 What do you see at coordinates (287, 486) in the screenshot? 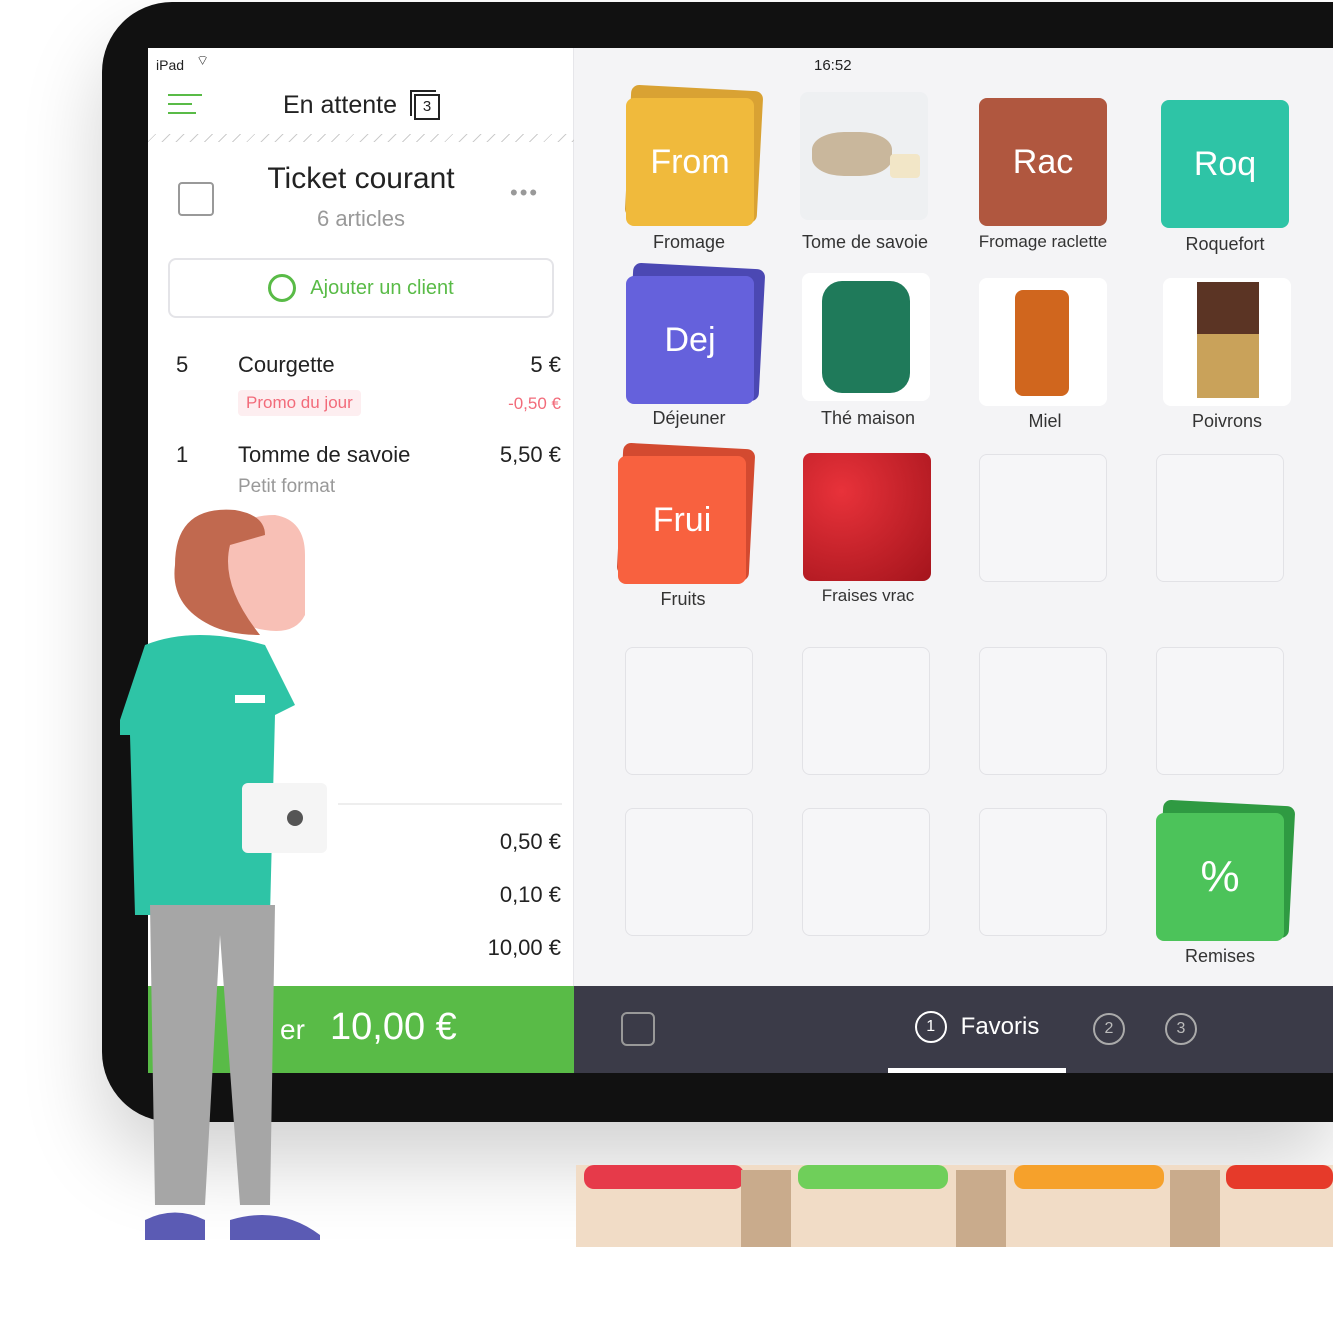
I see `line-note: Petit format` at bounding box center [287, 486].